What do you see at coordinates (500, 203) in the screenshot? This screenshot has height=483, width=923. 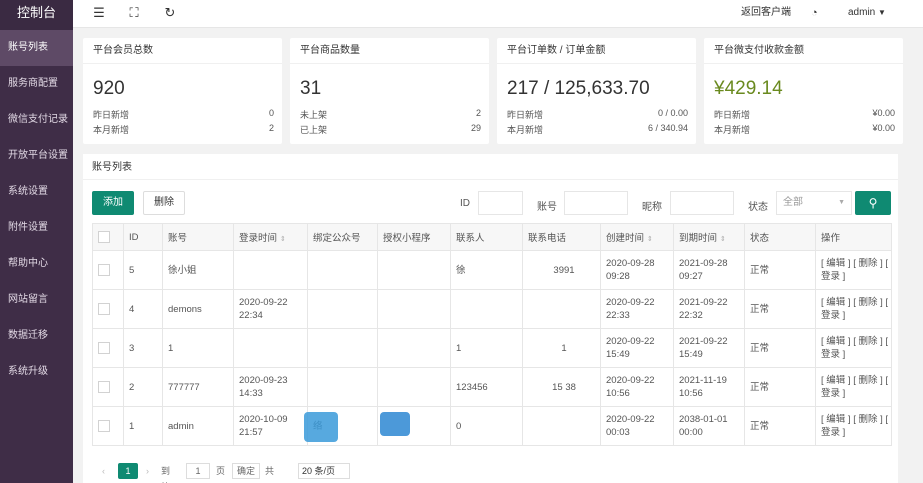 I see `filter-id-input` at bounding box center [500, 203].